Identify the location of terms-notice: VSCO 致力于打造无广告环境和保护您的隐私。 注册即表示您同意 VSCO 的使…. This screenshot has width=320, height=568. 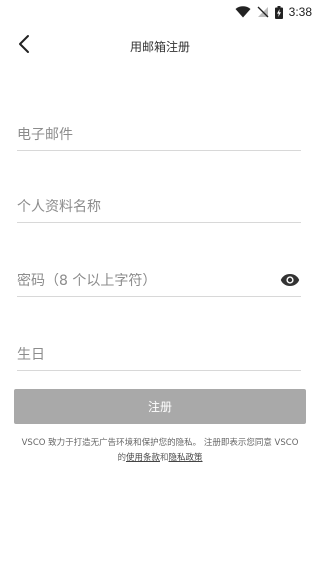
(160, 451).